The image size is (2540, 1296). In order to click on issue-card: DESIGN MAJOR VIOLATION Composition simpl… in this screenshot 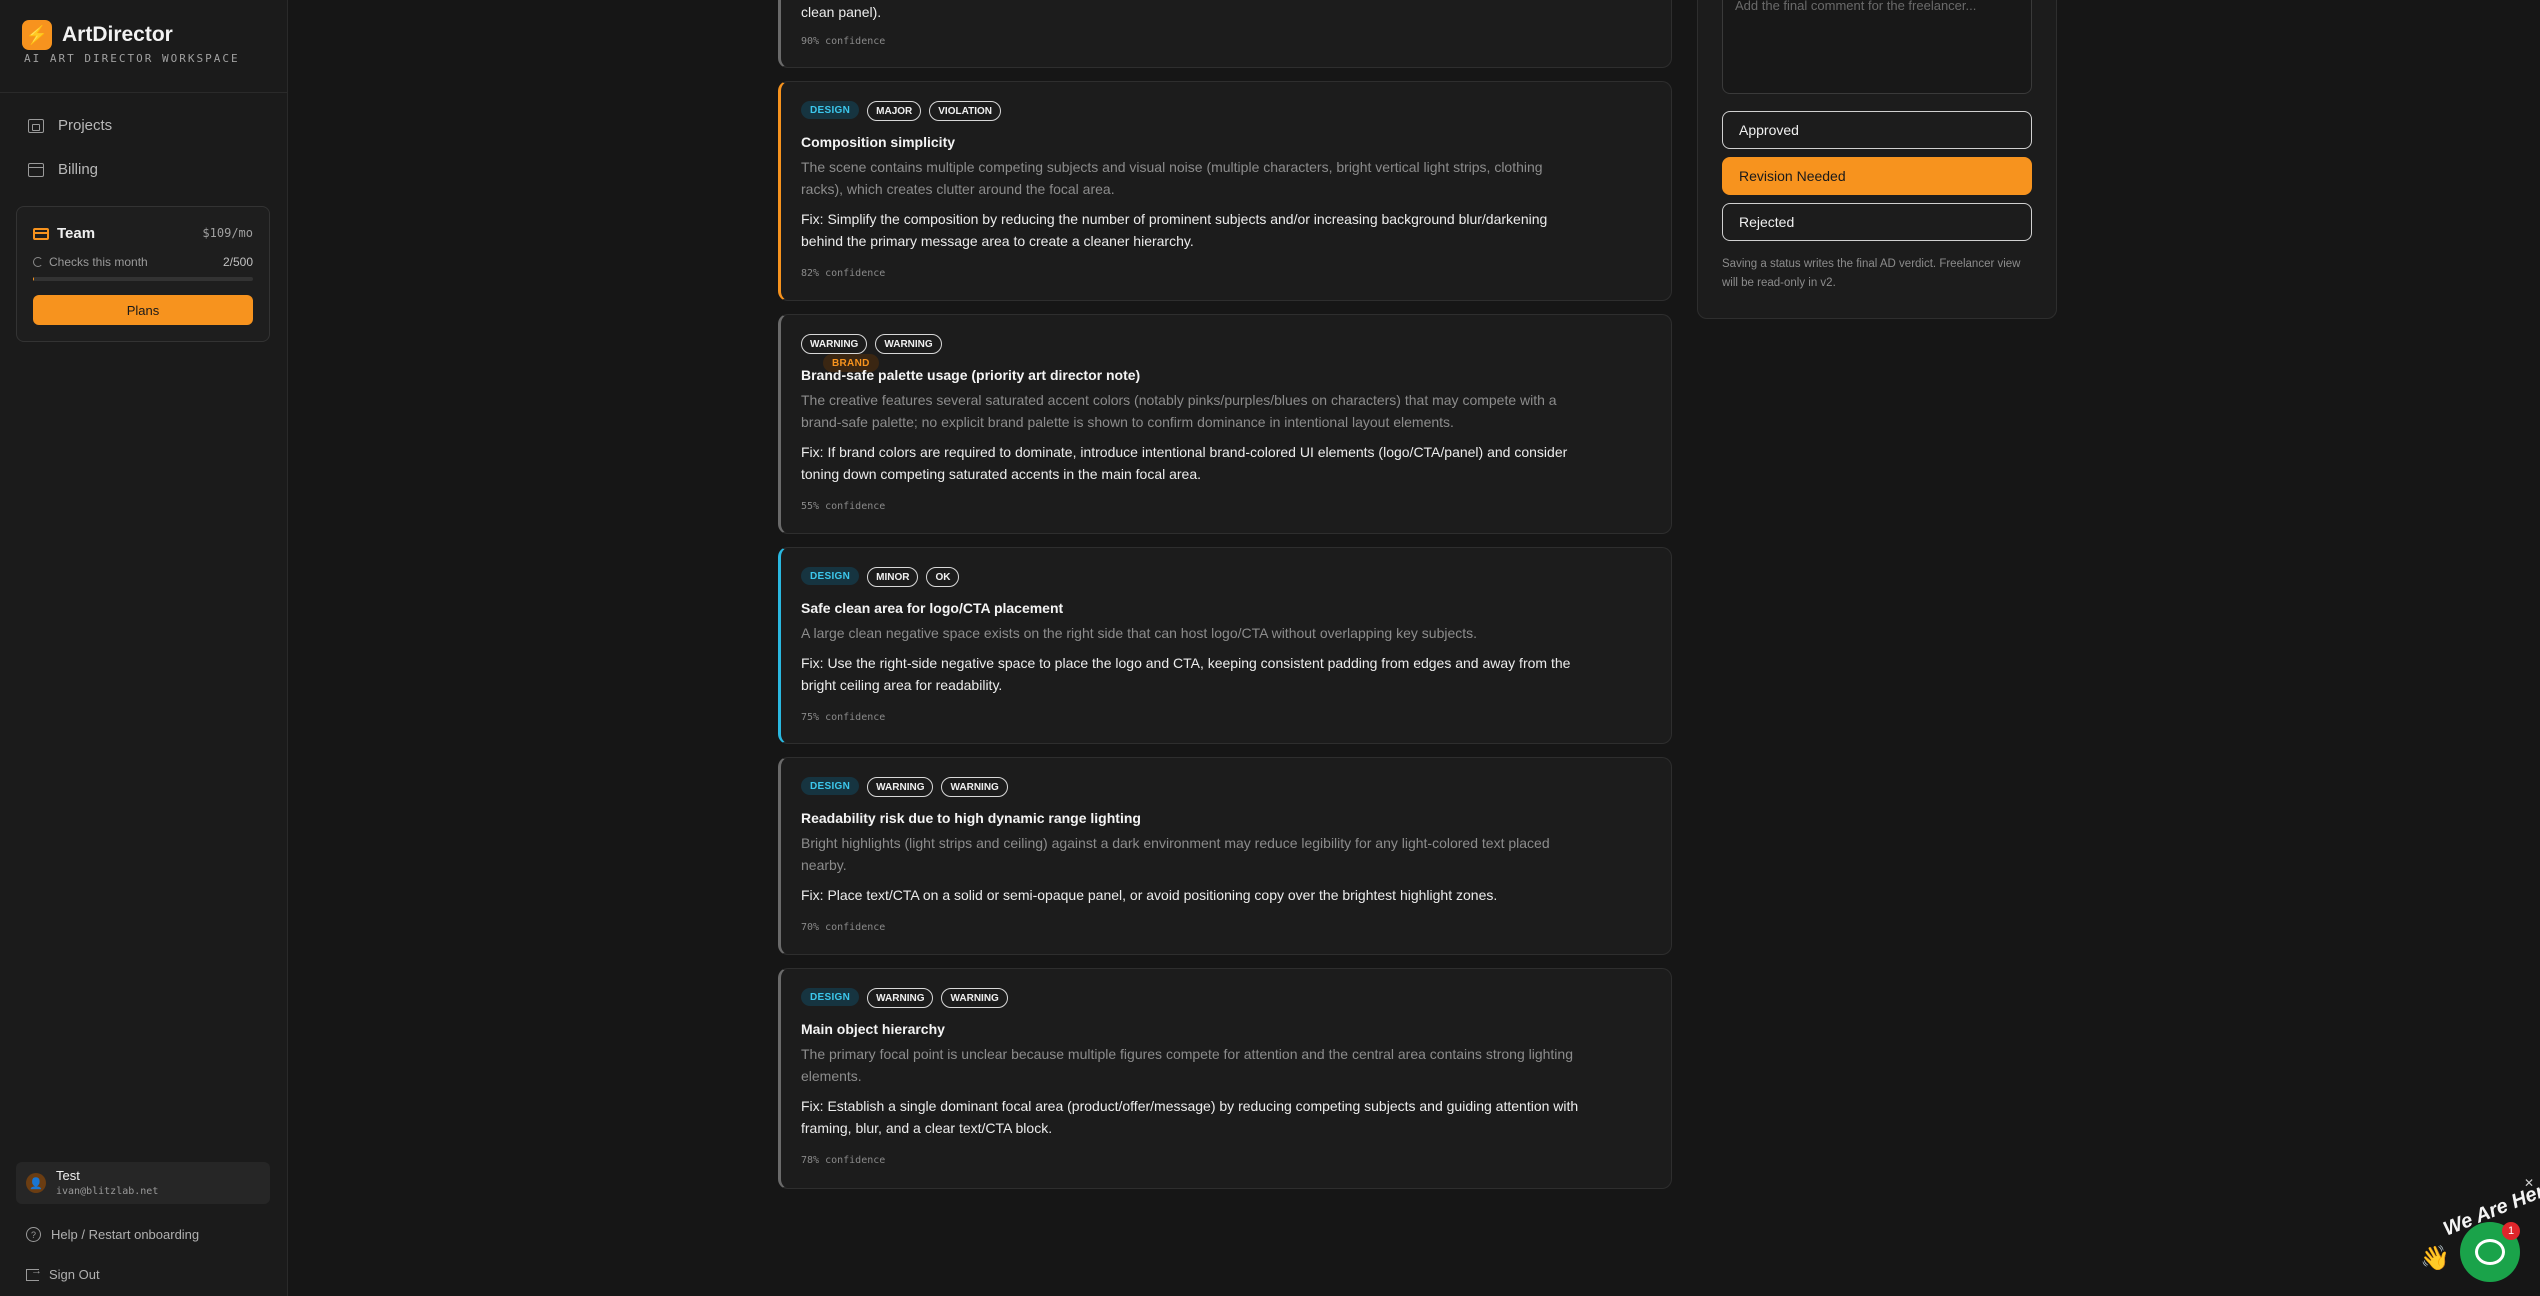, I will do `click(1225, 191)`.